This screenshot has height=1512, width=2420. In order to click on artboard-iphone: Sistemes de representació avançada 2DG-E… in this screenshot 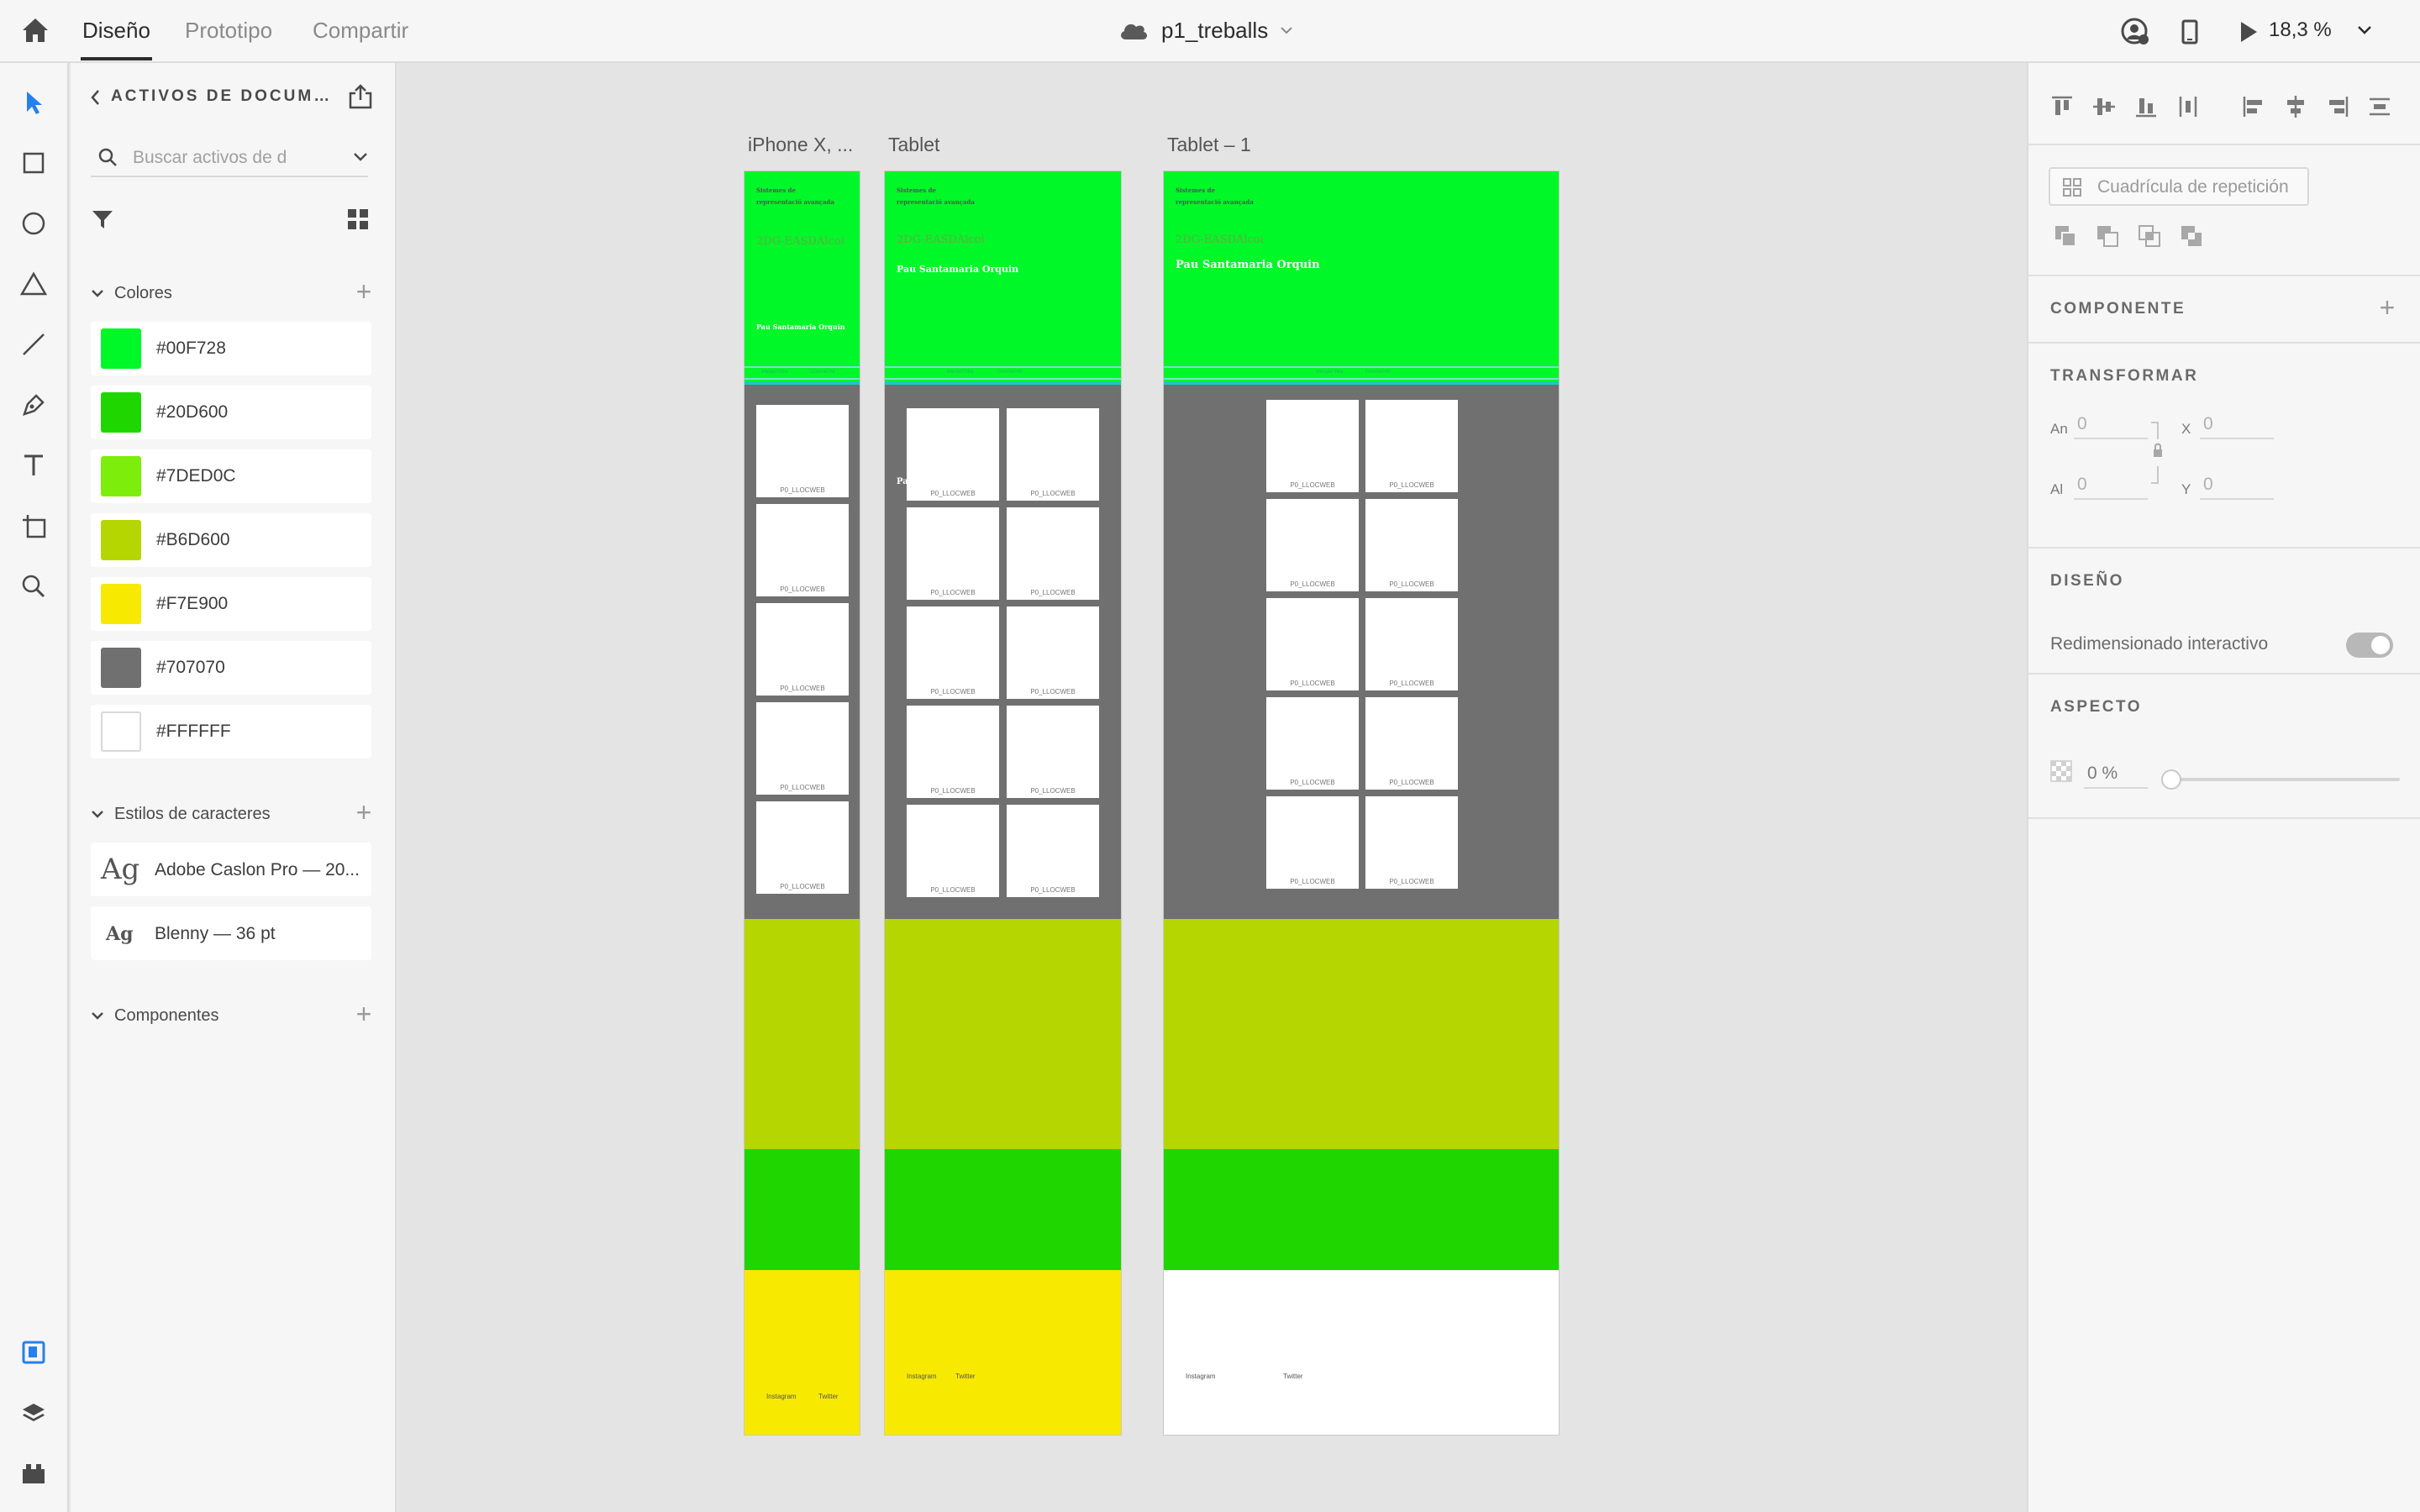, I will do `click(802, 803)`.